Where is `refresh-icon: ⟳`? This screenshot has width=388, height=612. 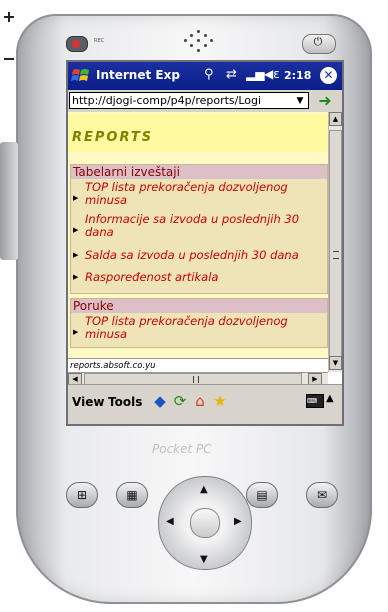
refresh-icon: ⟳ is located at coordinates (180, 401).